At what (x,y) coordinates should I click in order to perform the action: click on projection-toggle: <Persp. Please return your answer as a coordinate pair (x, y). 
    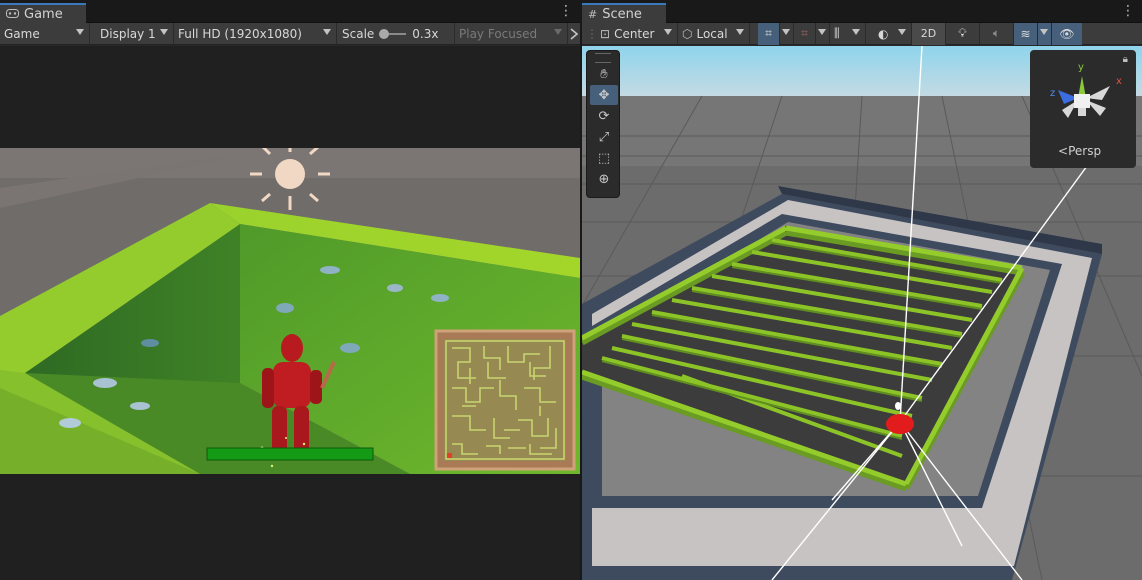
    Looking at the image, I should click on (1079, 151).